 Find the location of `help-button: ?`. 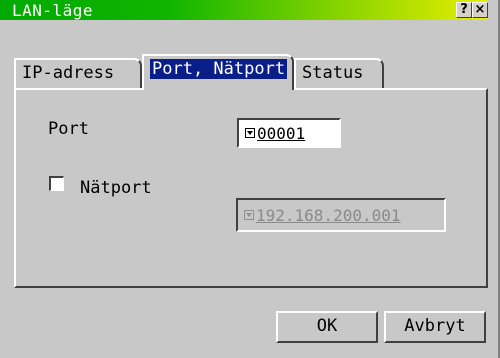

help-button: ? is located at coordinates (464, 10).